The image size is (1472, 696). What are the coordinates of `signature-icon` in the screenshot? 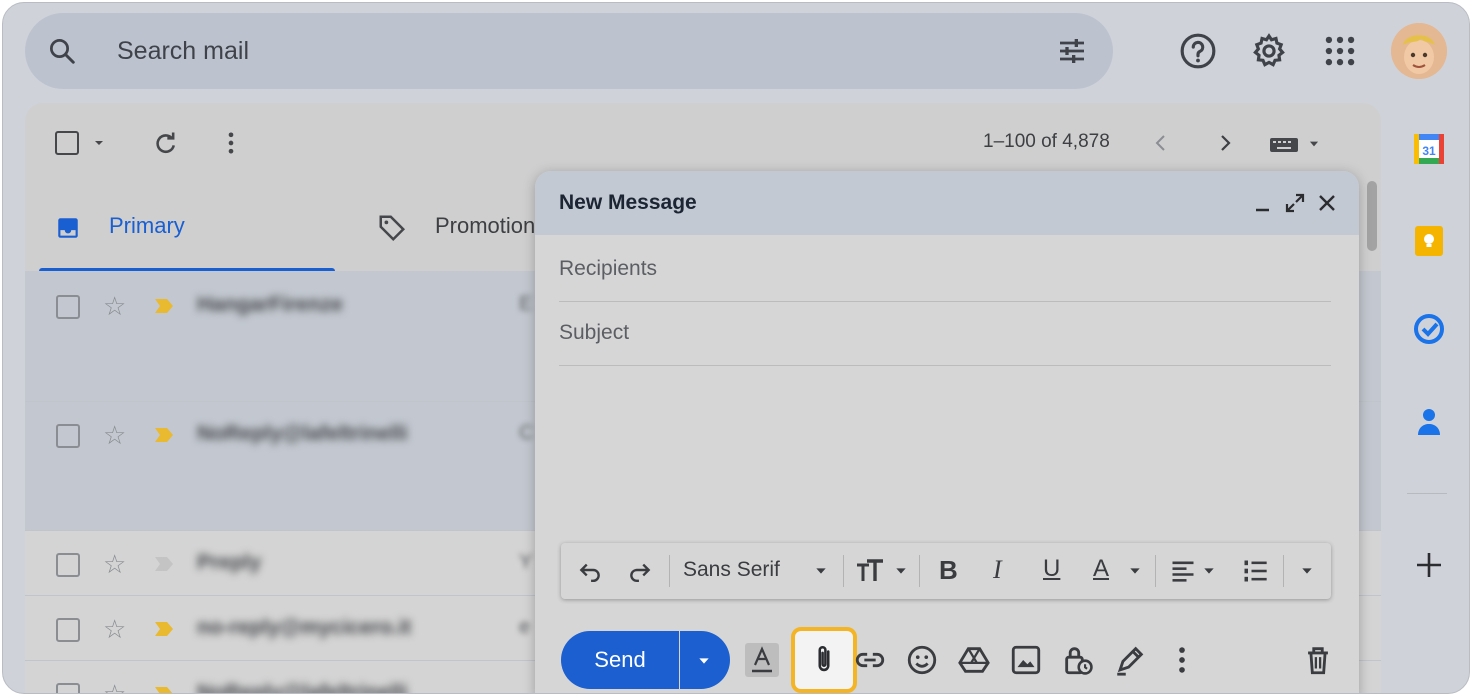 It's located at (1130, 660).